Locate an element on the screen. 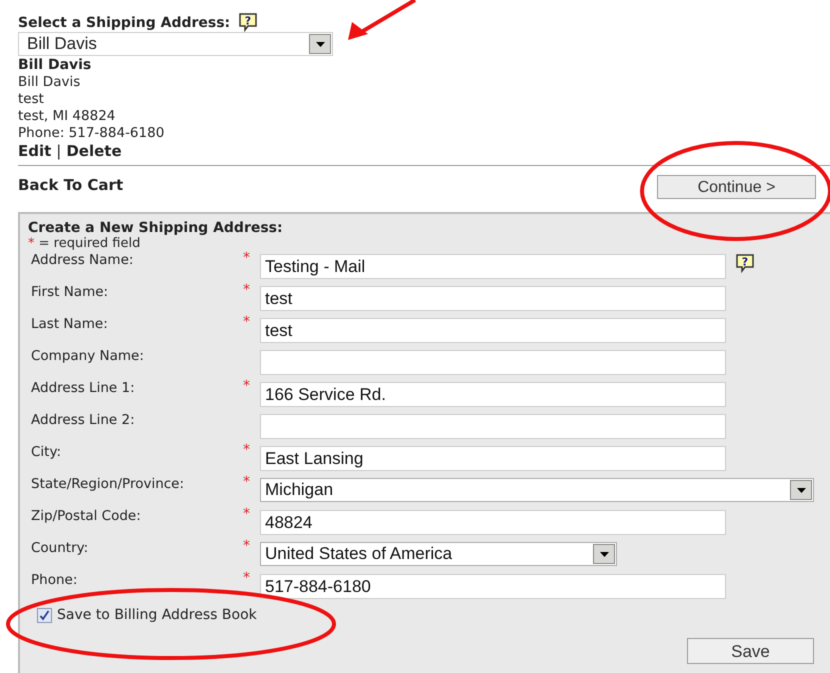  field-label: Country: is located at coordinates (60, 547).